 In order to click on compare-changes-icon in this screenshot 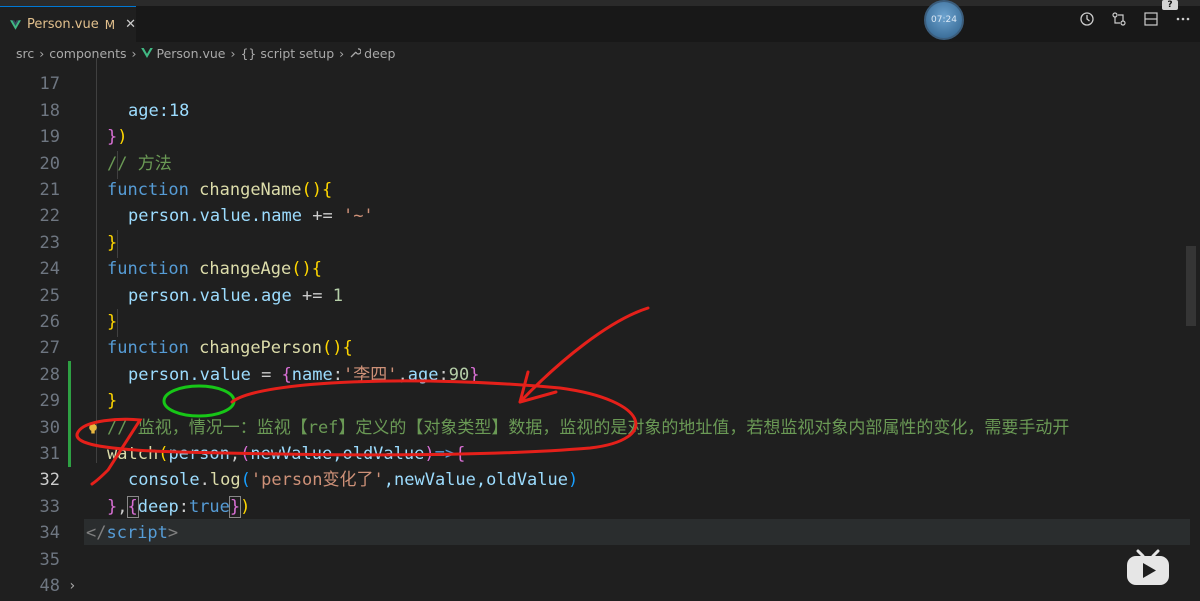, I will do `click(1119, 19)`.